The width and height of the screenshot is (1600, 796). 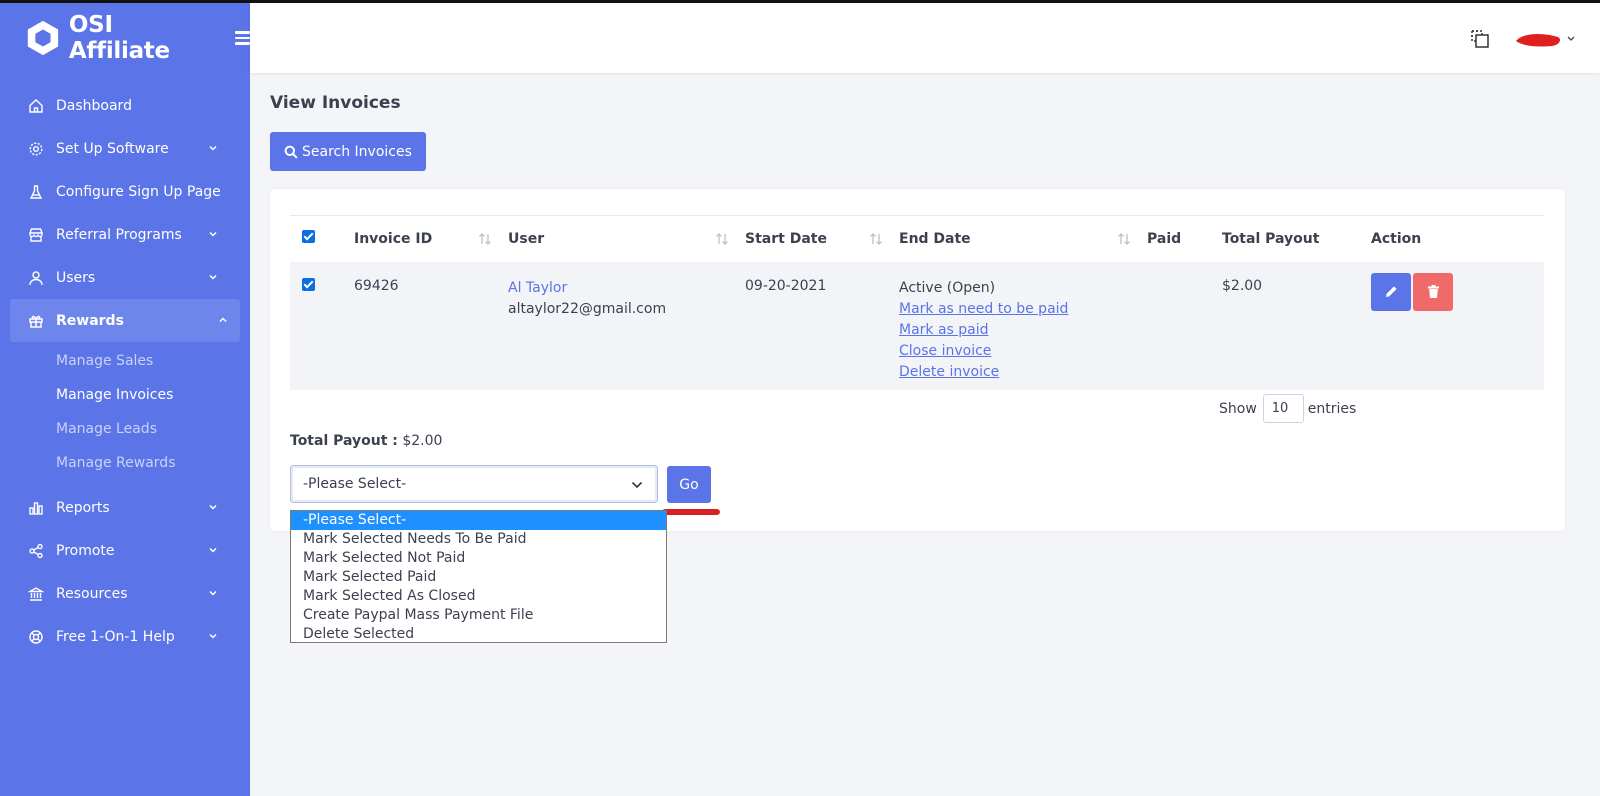 I want to click on subnav-item-manage-sales: Manage Sales, so click(x=153, y=361).